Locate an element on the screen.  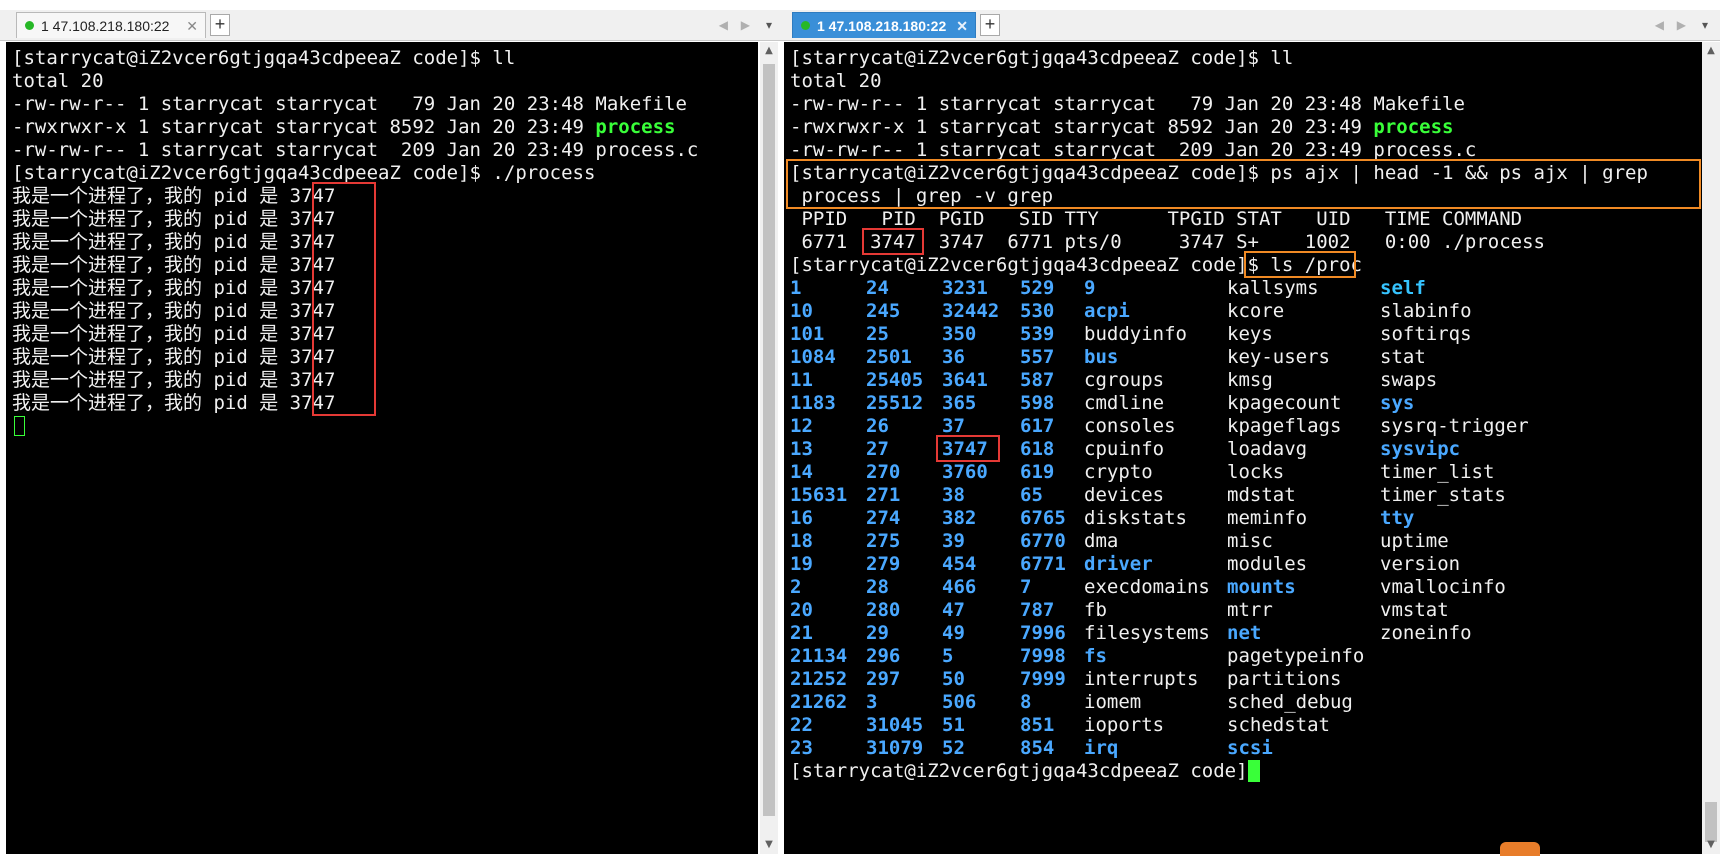
proc-entry: 25405 is located at coordinates (895, 380).